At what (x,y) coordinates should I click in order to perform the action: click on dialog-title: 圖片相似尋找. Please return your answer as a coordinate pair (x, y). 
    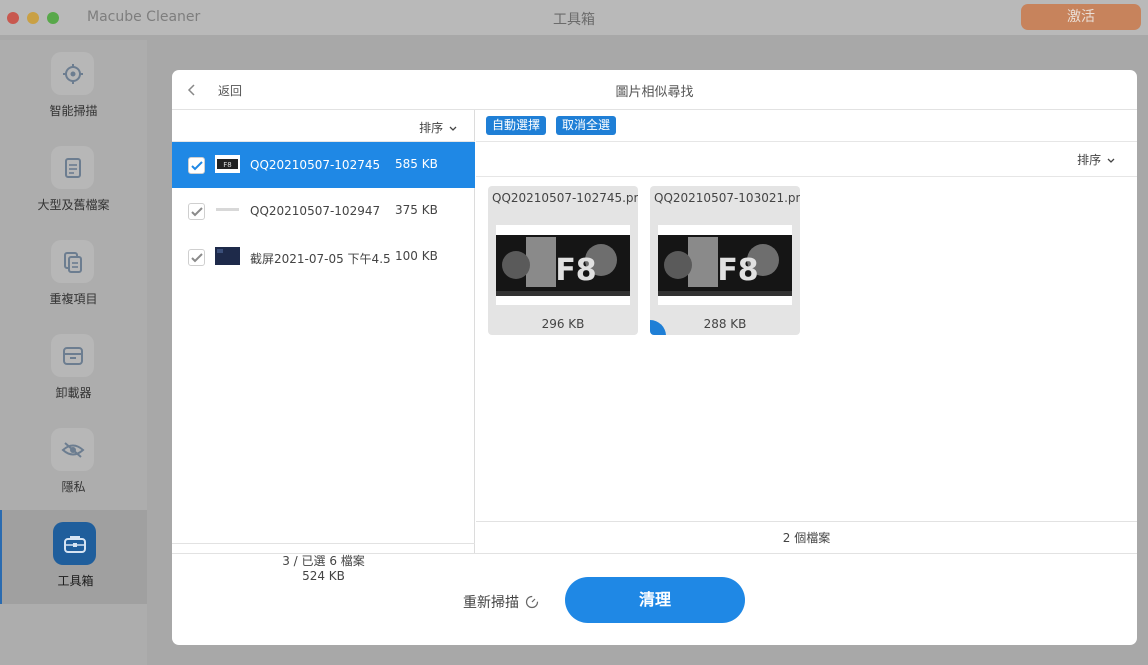
    Looking at the image, I should click on (654, 92).